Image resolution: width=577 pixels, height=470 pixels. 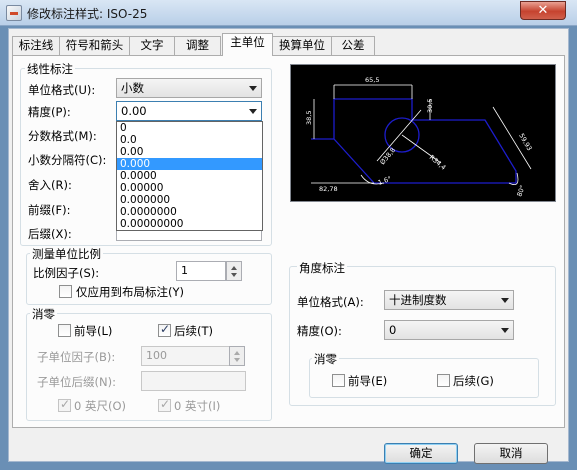 What do you see at coordinates (66, 254) in the screenshot?
I see `measurement-scale-title: 测量单位比例` at bounding box center [66, 254].